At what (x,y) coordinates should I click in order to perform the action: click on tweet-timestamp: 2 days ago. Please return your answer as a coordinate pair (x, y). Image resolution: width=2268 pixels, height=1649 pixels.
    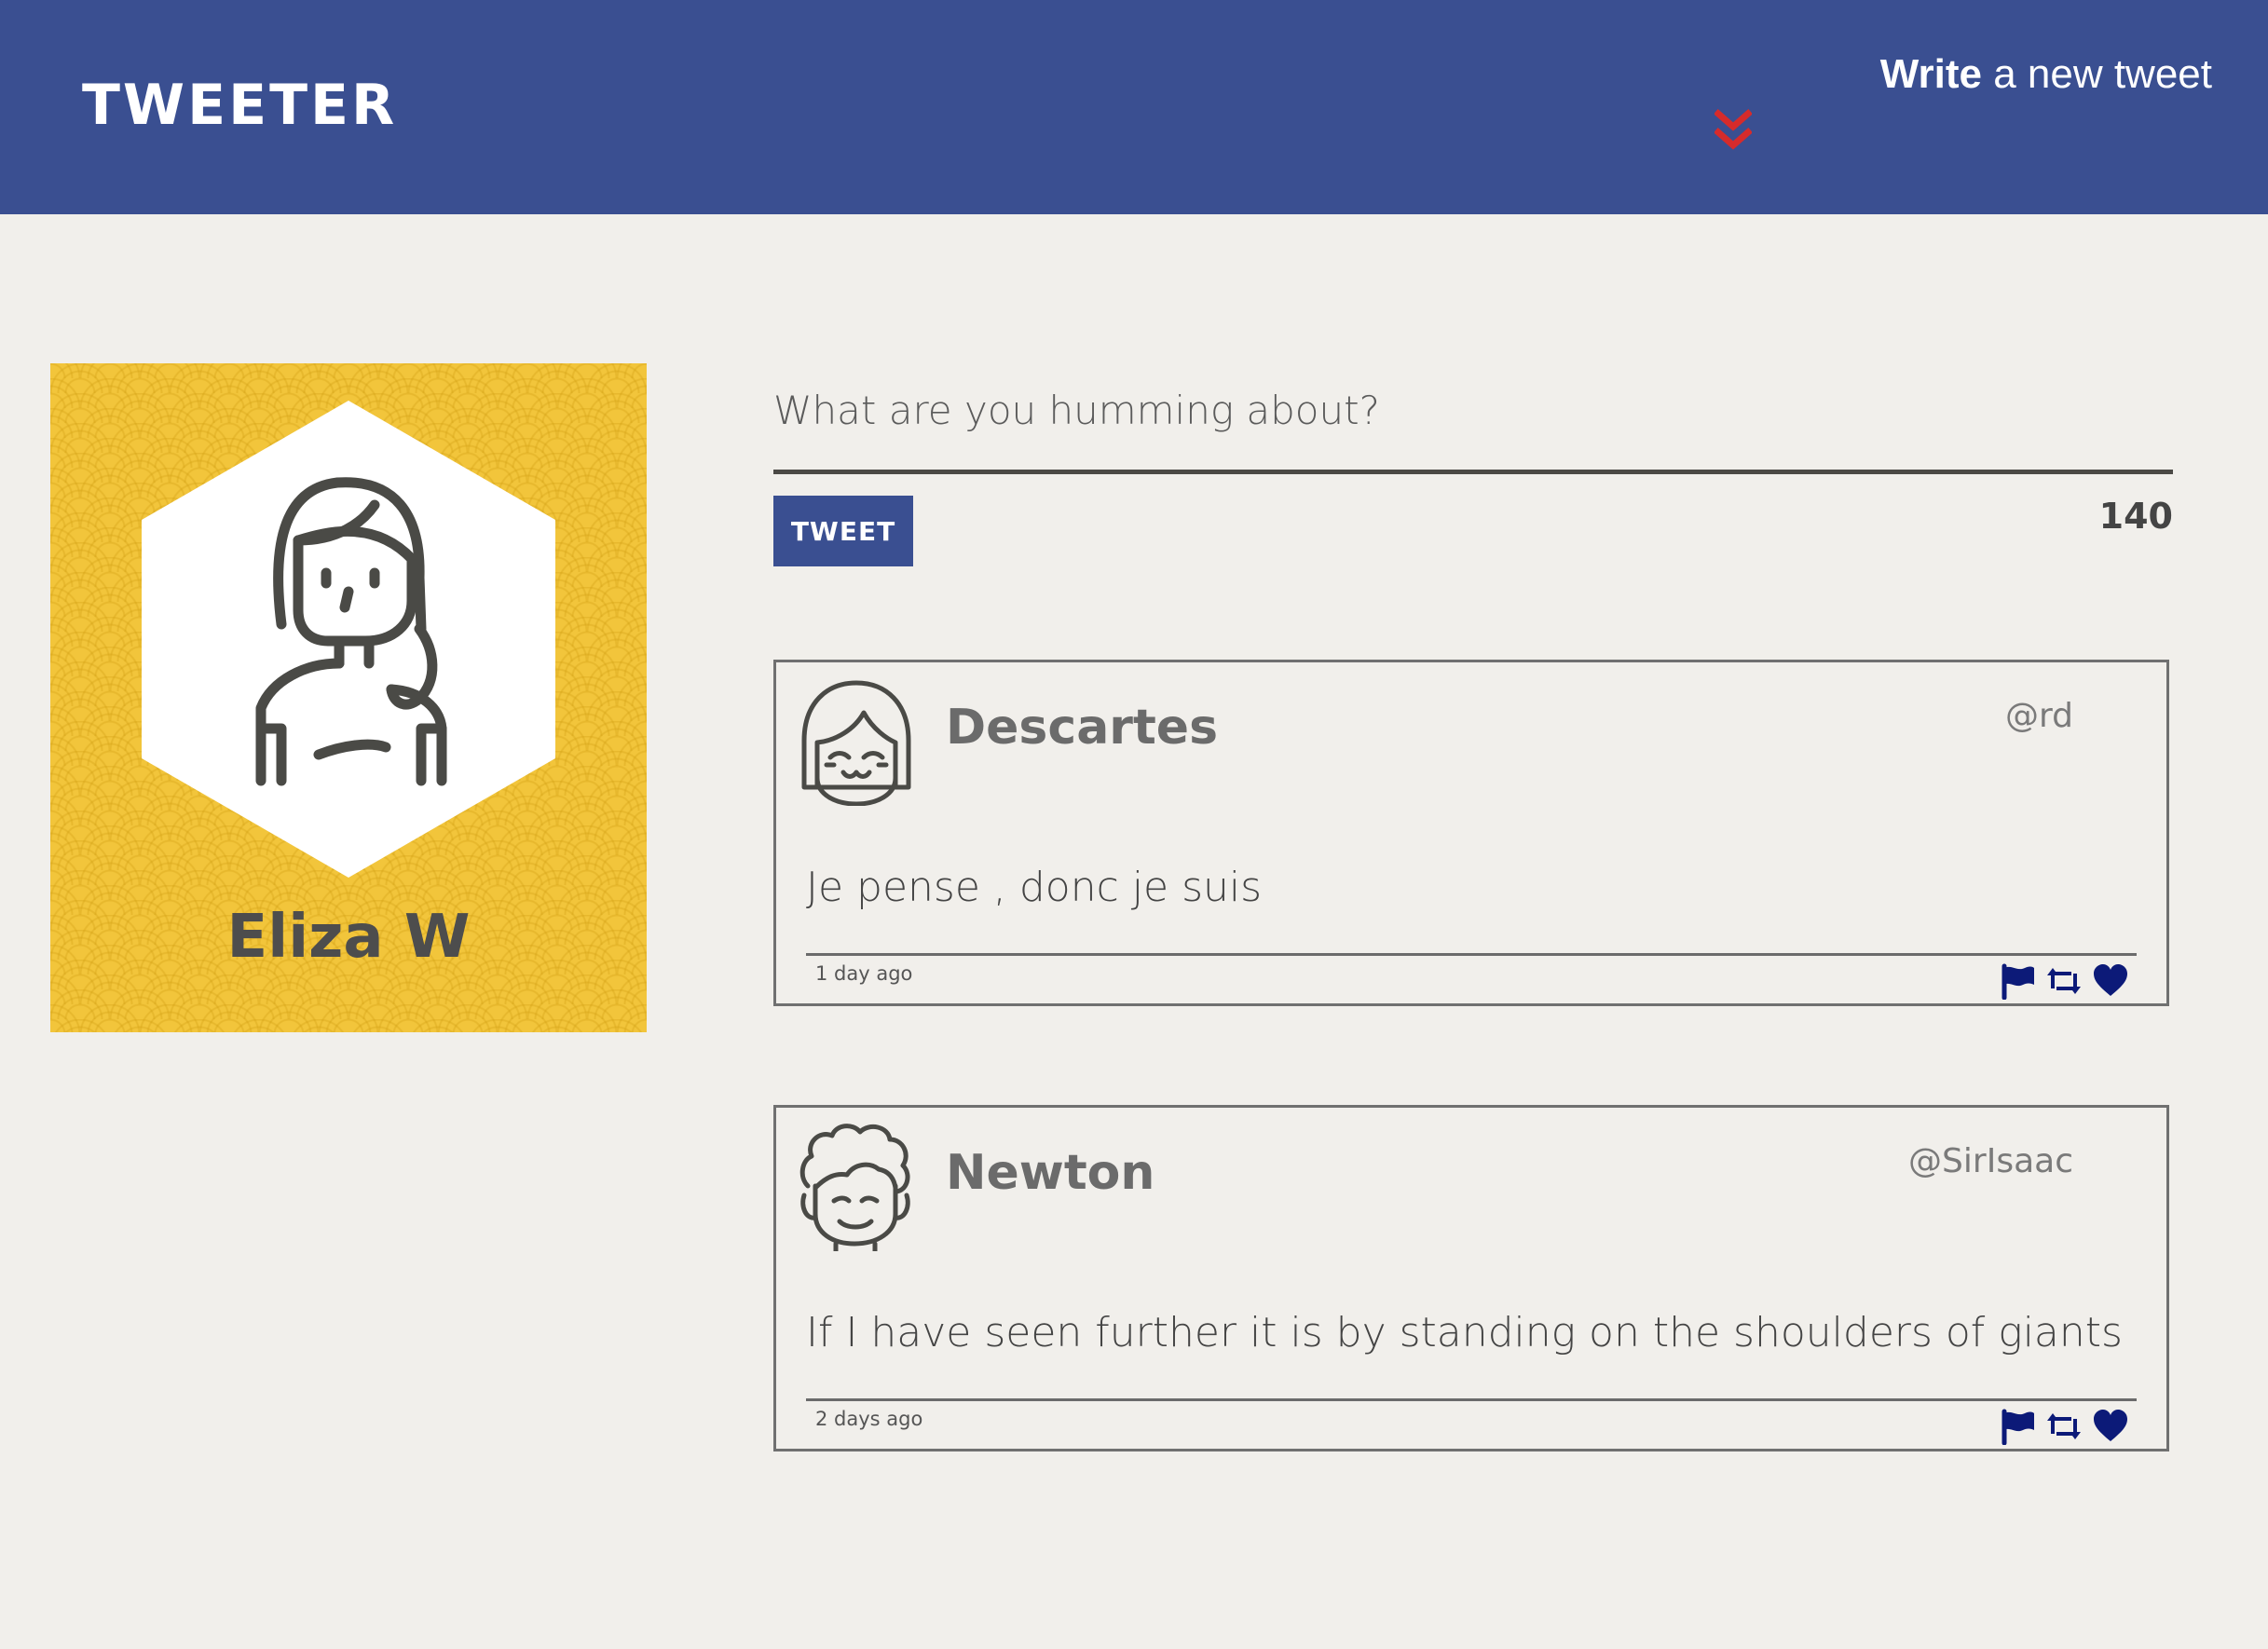
    Looking at the image, I should click on (869, 1419).